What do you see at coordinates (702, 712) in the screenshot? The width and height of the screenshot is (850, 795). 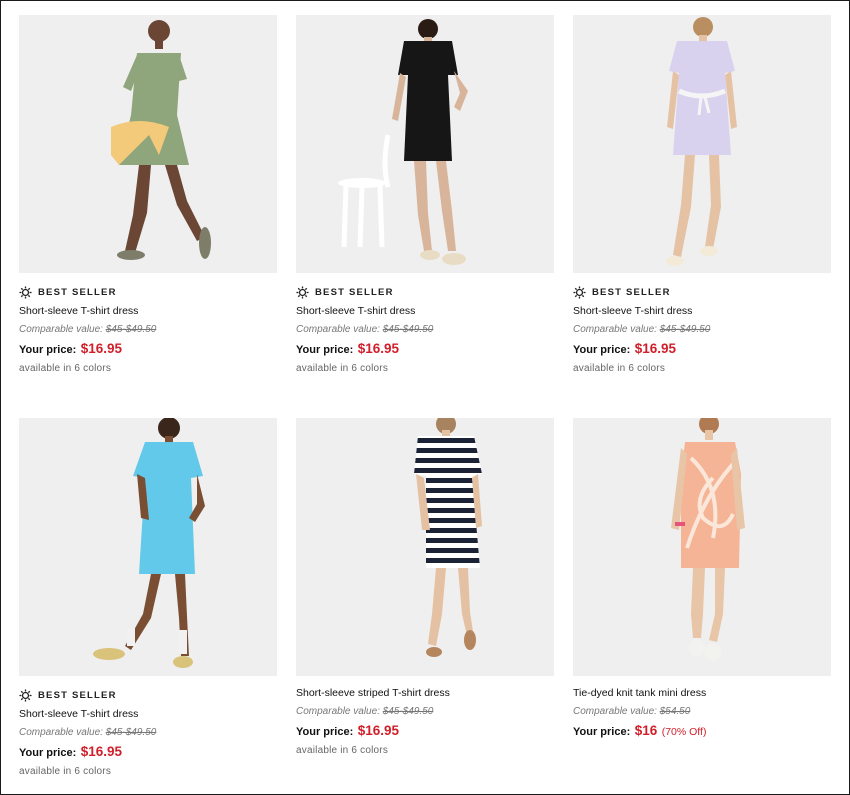 I see `comparable-value: Comparable value: $54.50` at bounding box center [702, 712].